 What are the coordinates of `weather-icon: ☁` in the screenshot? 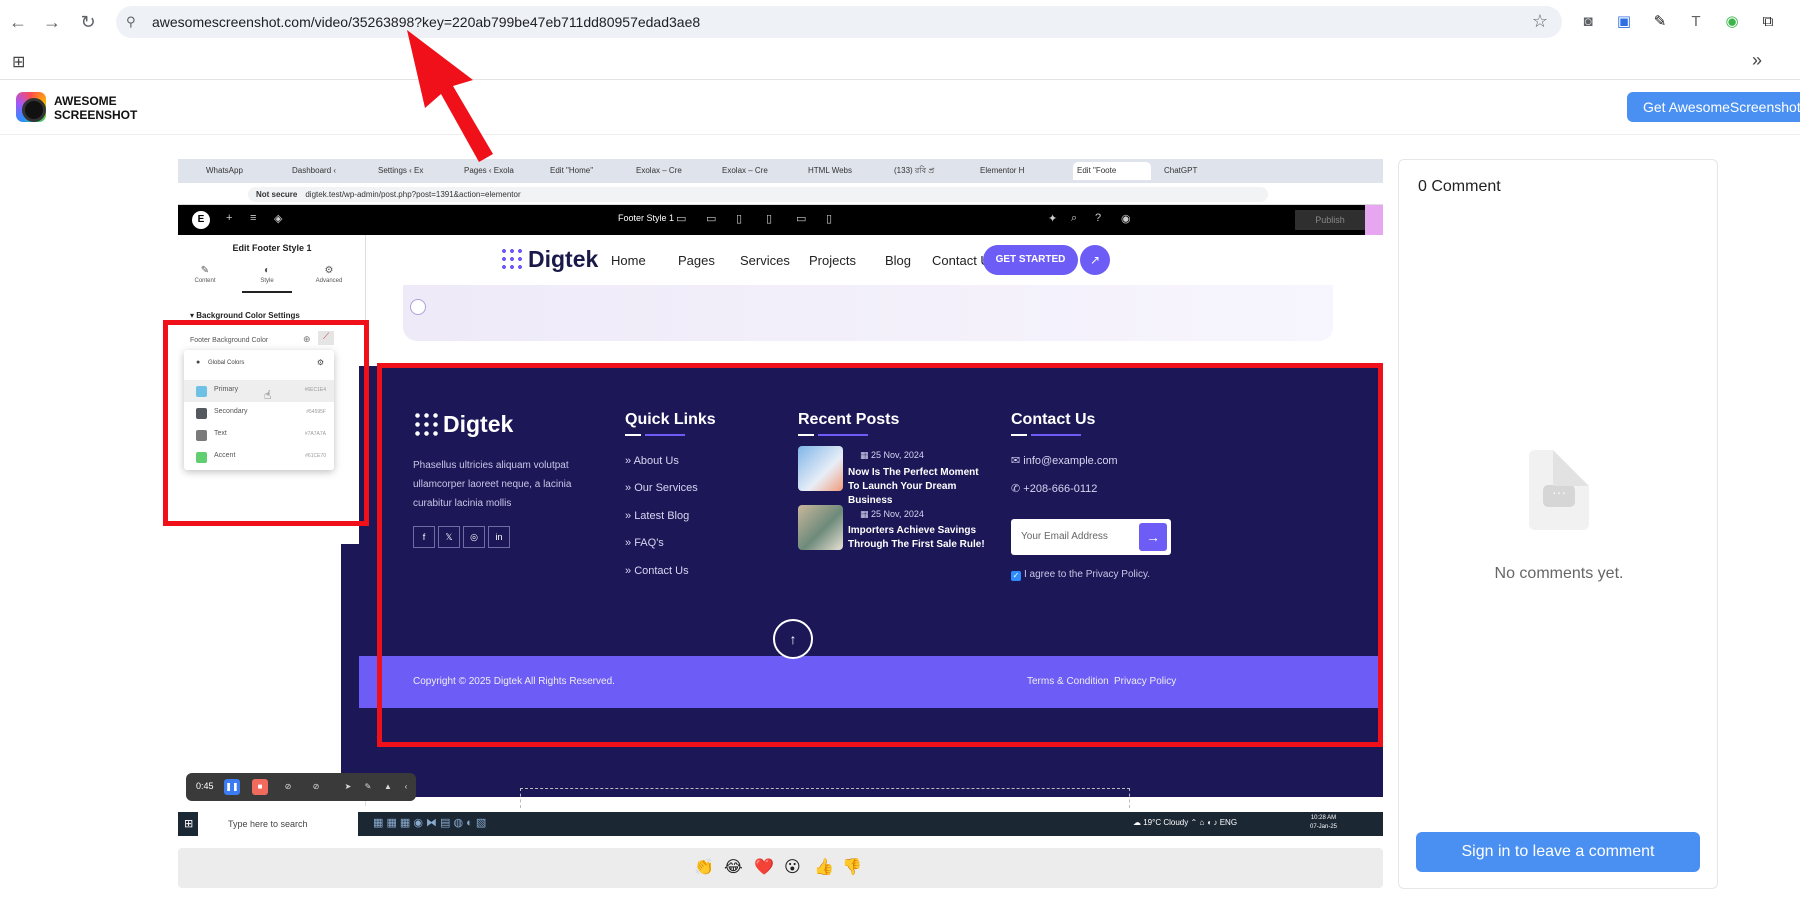 It's located at (1138, 822).